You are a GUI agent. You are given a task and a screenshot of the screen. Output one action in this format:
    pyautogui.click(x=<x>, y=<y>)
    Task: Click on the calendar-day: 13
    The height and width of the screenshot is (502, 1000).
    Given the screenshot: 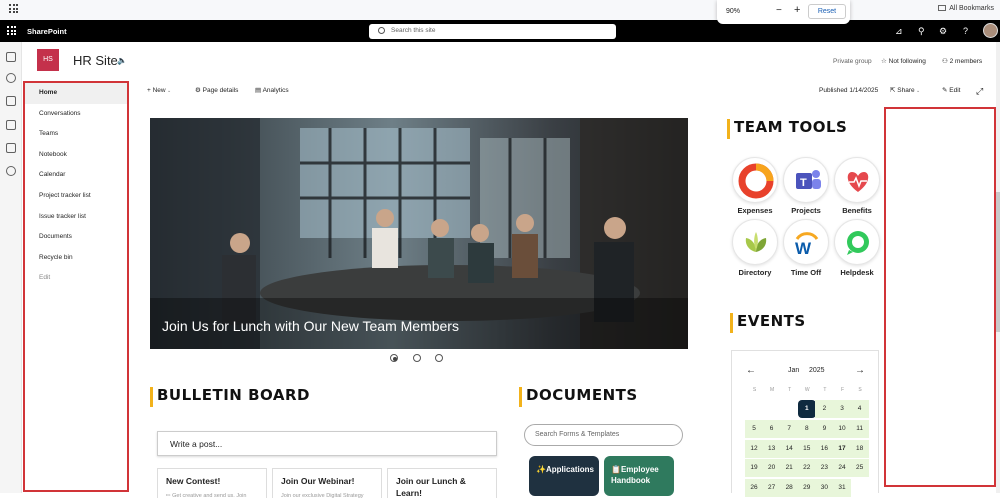 What is the action you would take?
    pyautogui.click(x=771, y=448)
    